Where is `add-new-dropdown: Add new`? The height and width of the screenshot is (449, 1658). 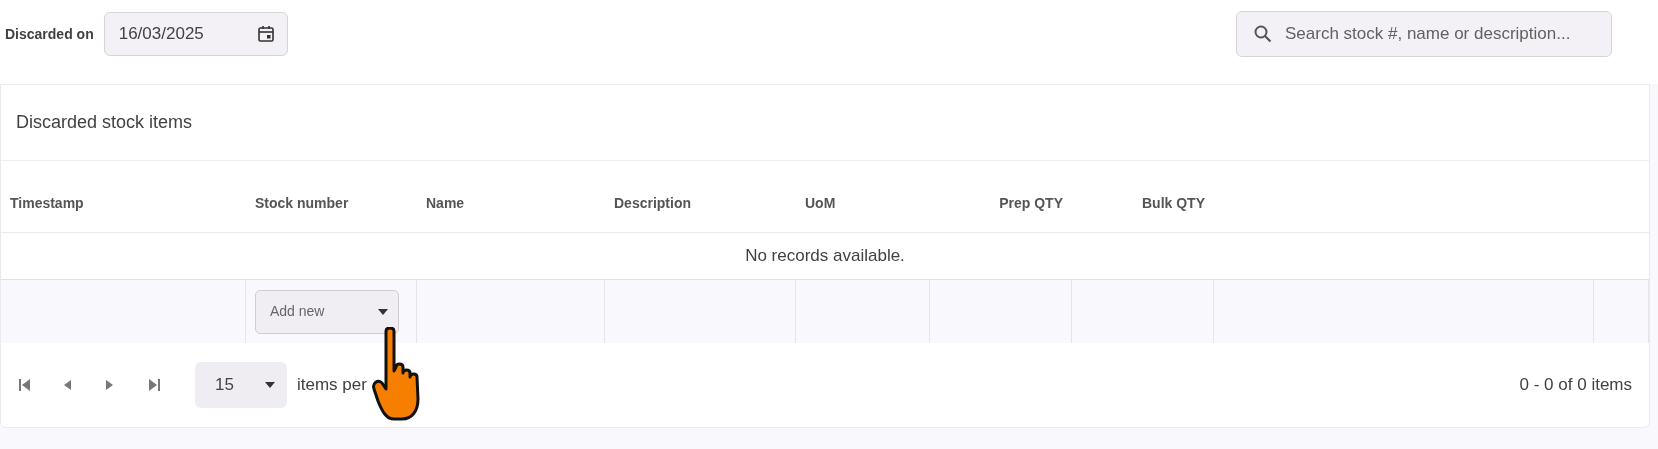 add-new-dropdown: Add new is located at coordinates (327, 311).